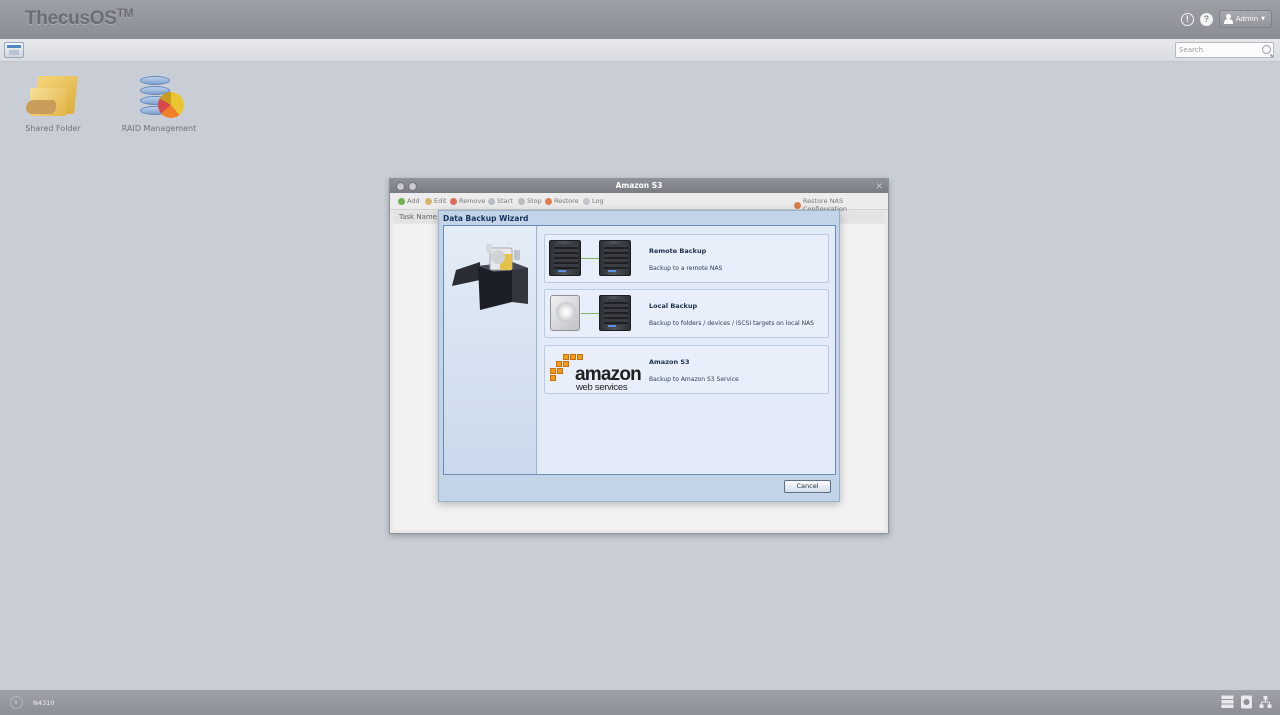 This screenshot has width=1280, height=715. I want to click on backup-box-icon, so click(490, 277).